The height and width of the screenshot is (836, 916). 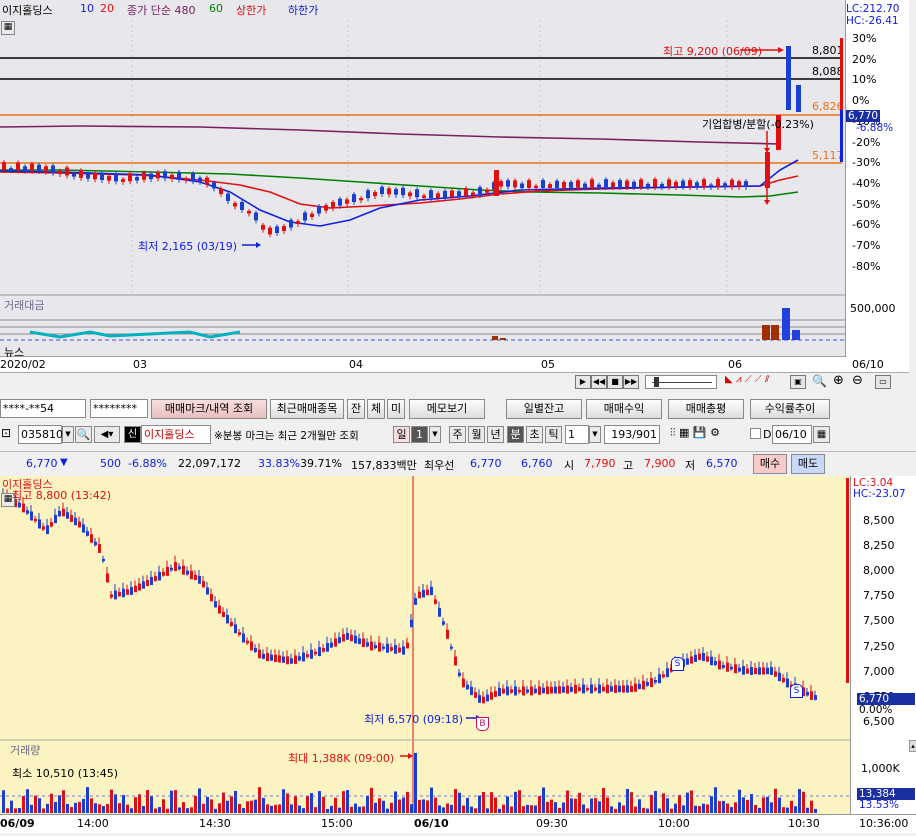 What do you see at coordinates (6, 433) in the screenshot?
I see `toggle-panel-icon: ⊡` at bounding box center [6, 433].